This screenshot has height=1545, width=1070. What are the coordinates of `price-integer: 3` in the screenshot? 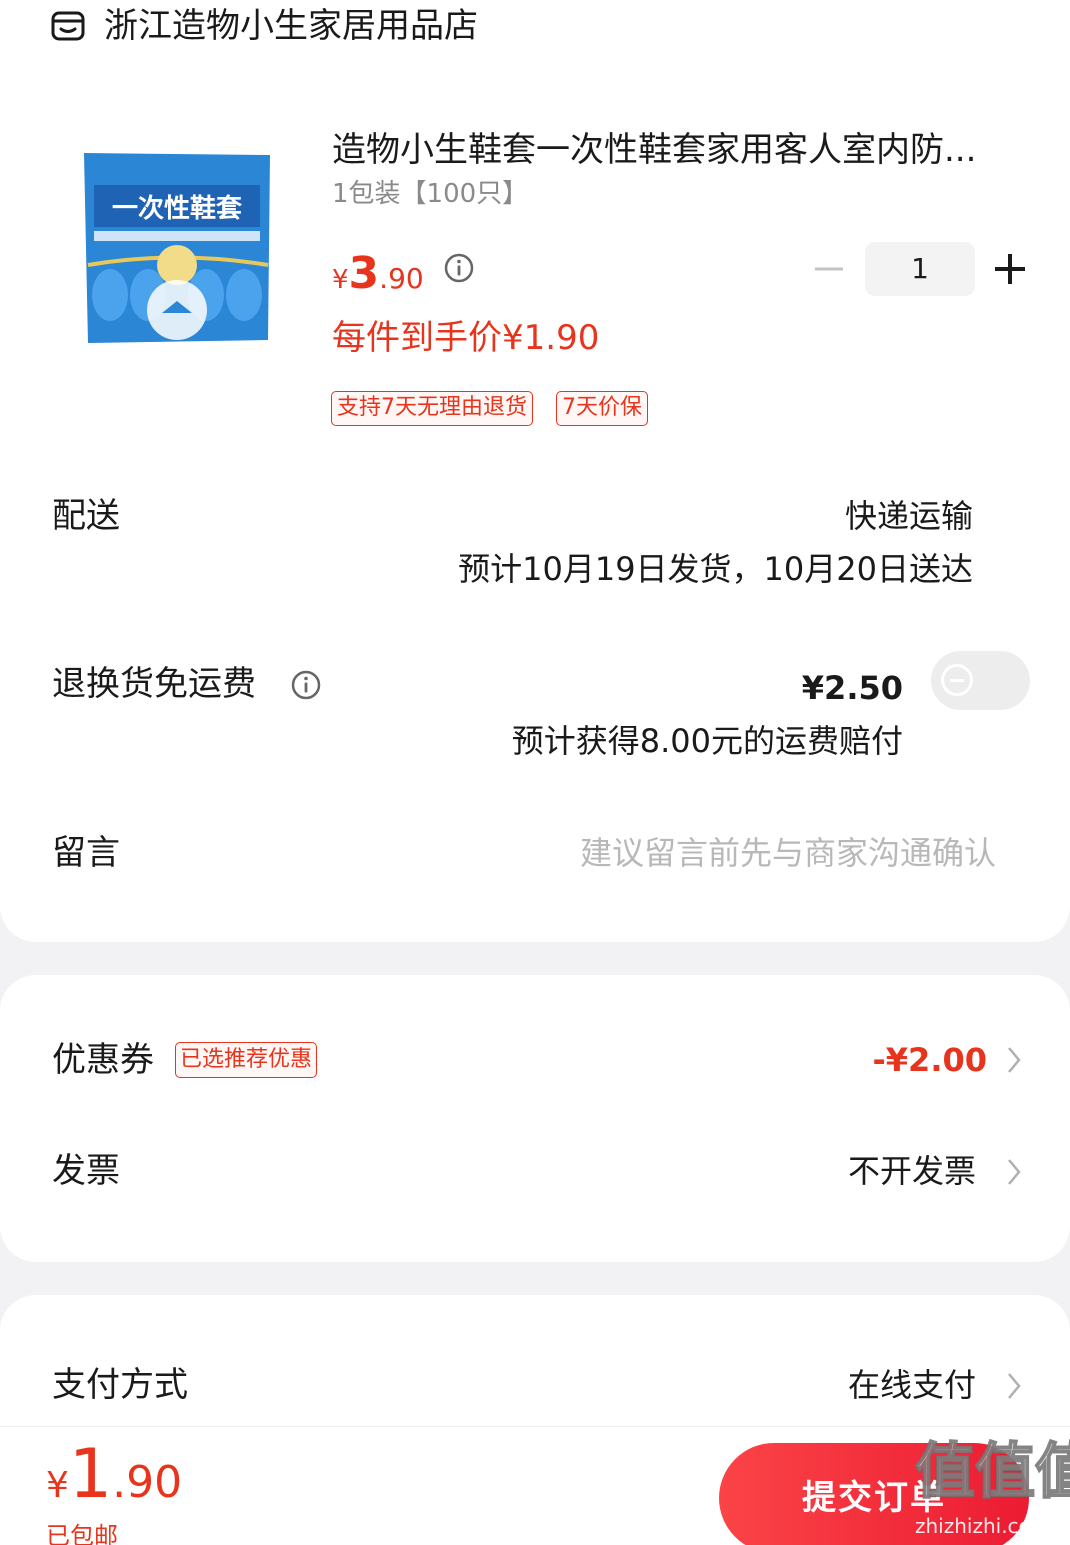 It's located at (364, 273).